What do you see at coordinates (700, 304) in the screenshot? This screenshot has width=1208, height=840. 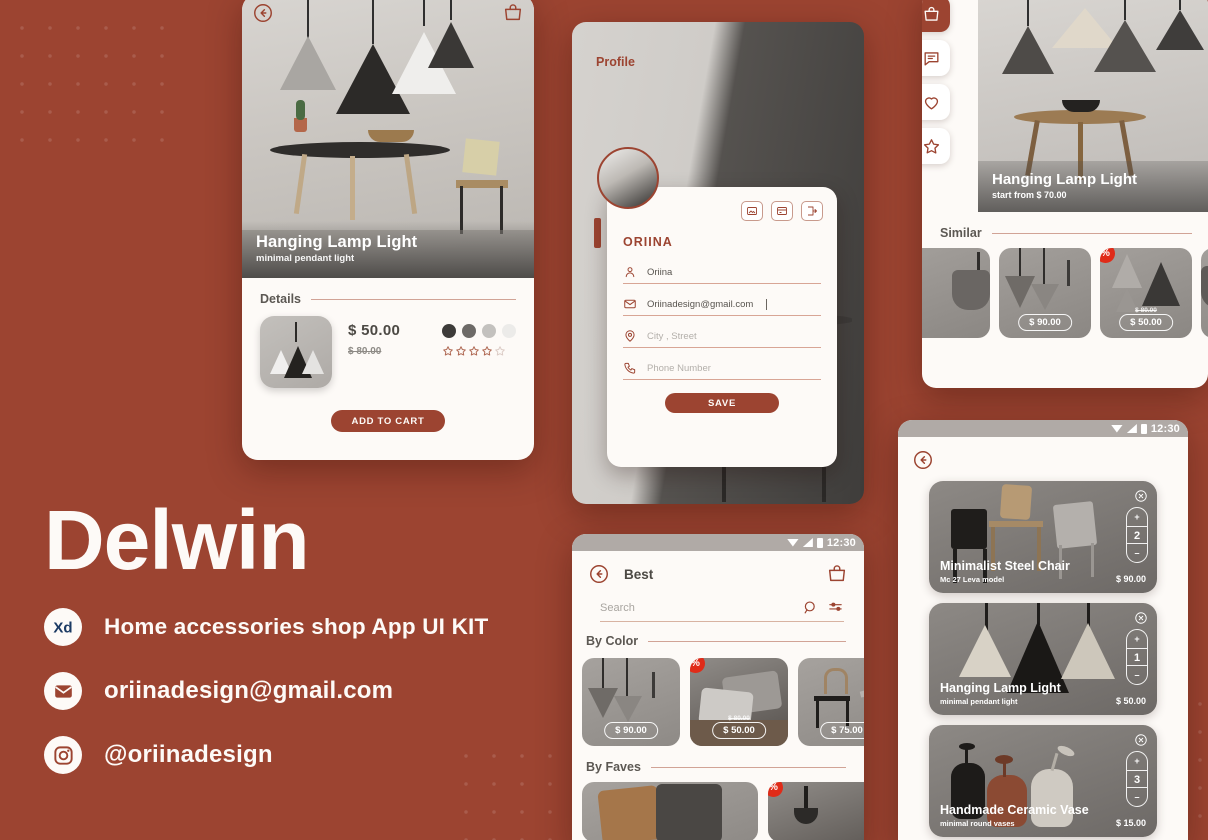 I see `field-email-value: Oriinadesign@gmail.com` at bounding box center [700, 304].